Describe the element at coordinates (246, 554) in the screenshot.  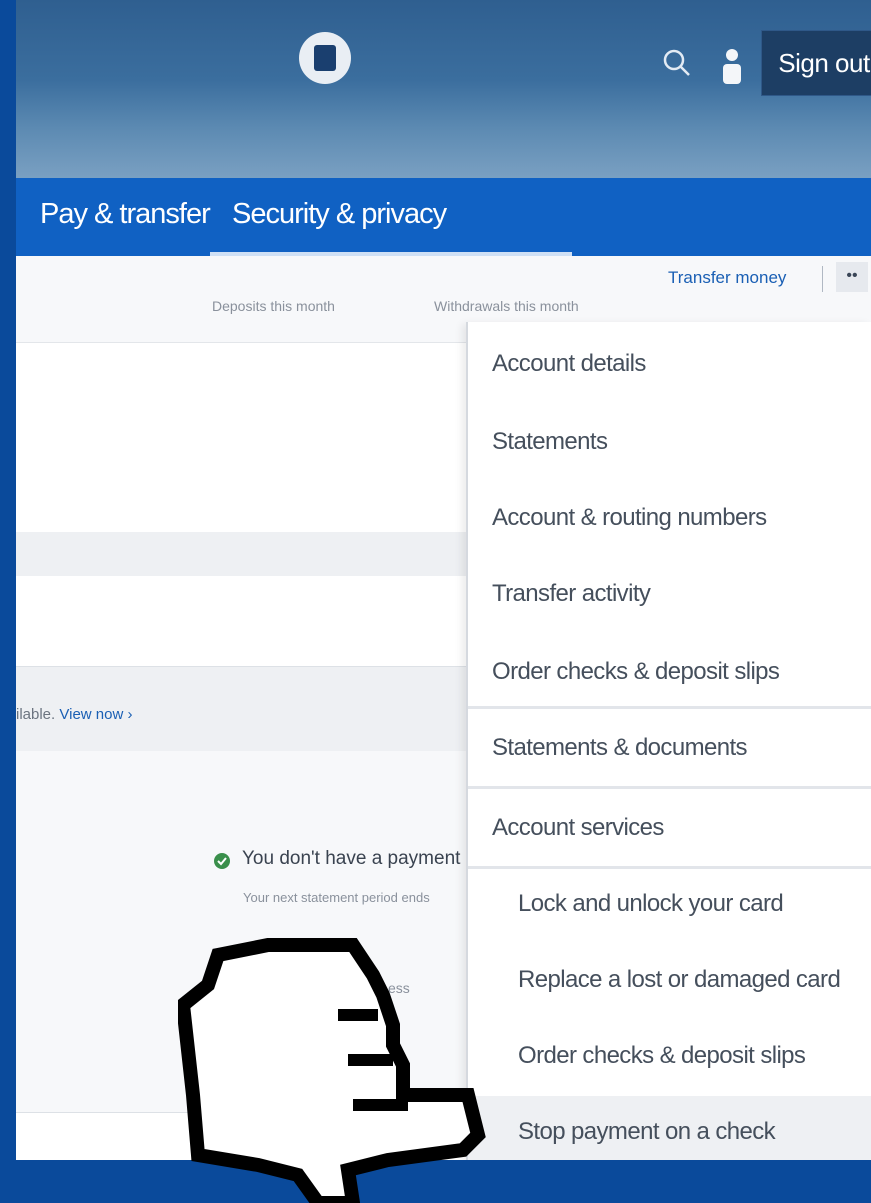
I see `section-divider-strip` at that location.